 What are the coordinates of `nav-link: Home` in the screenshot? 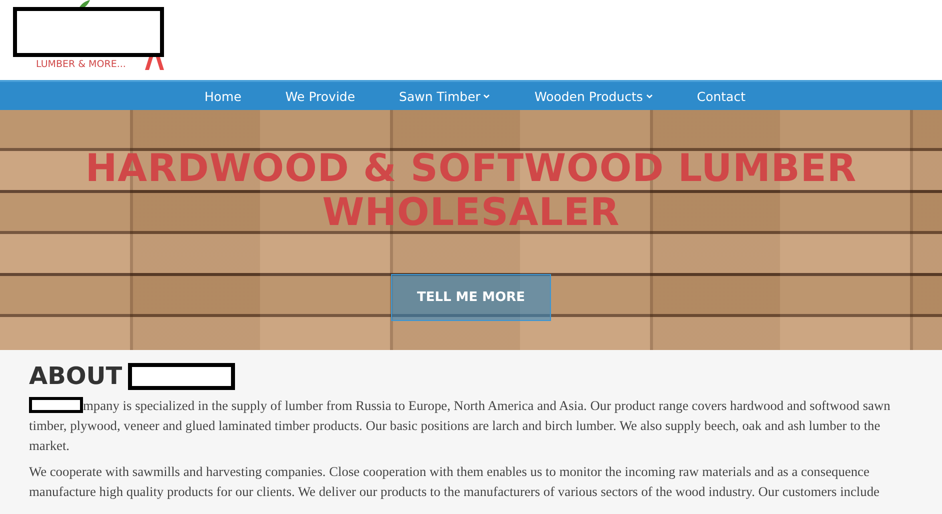 It's located at (223, 96).